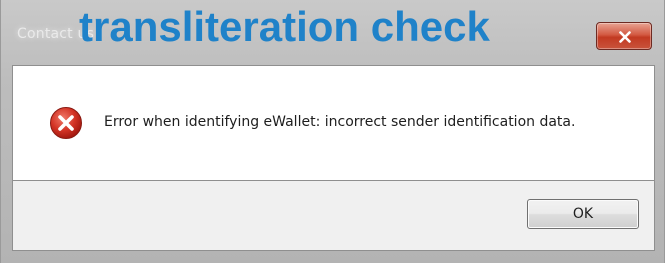 This screenshot has width=665, height=263. I want to click on close-button, so click(624, 36).